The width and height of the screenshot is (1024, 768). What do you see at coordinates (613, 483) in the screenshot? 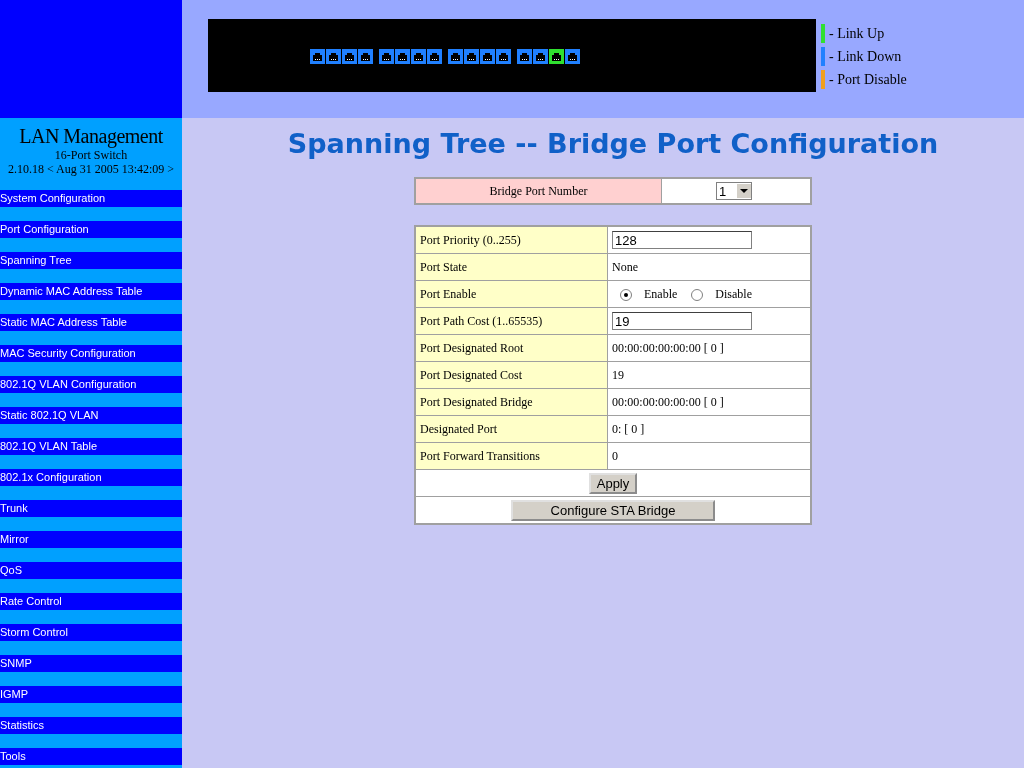
I see `apply-button: Apply` at bounding box center [613, 483].